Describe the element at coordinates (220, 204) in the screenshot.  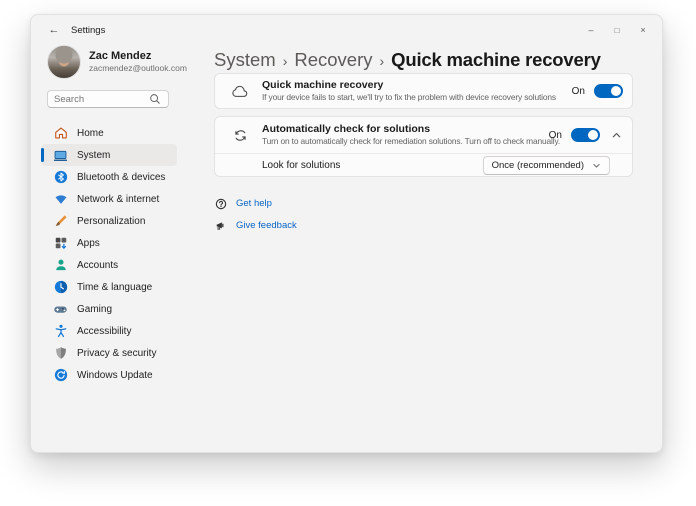
I see `get-help-icon` at that location.